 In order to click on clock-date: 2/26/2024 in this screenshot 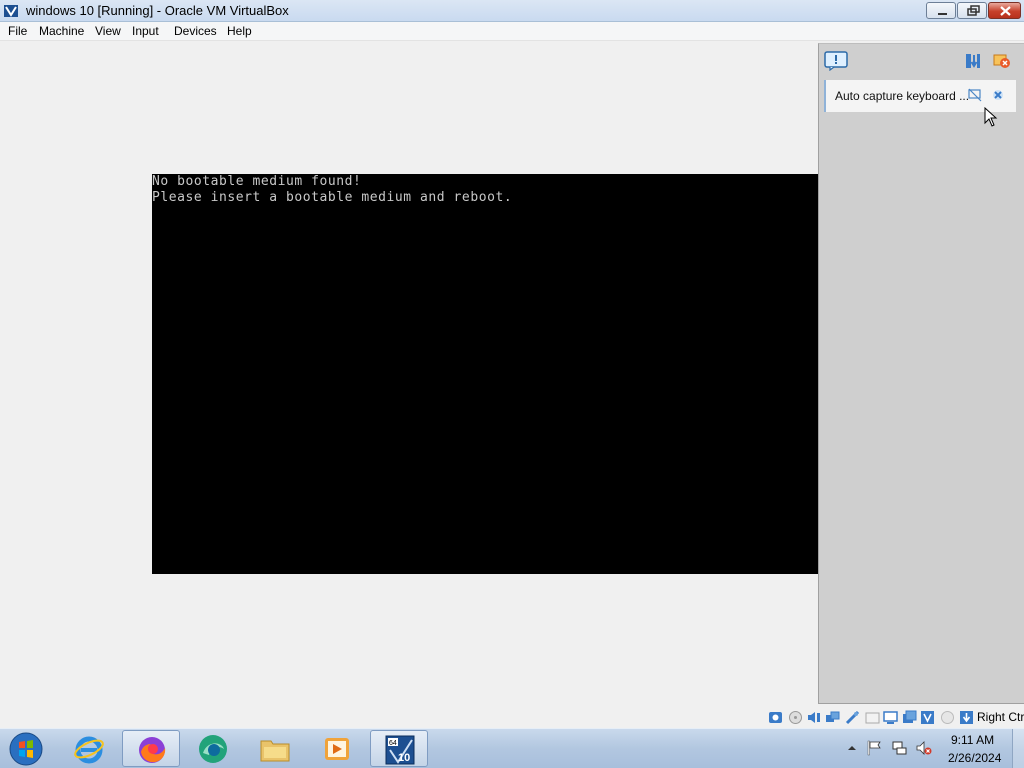, I will do `click(974, 758)`.